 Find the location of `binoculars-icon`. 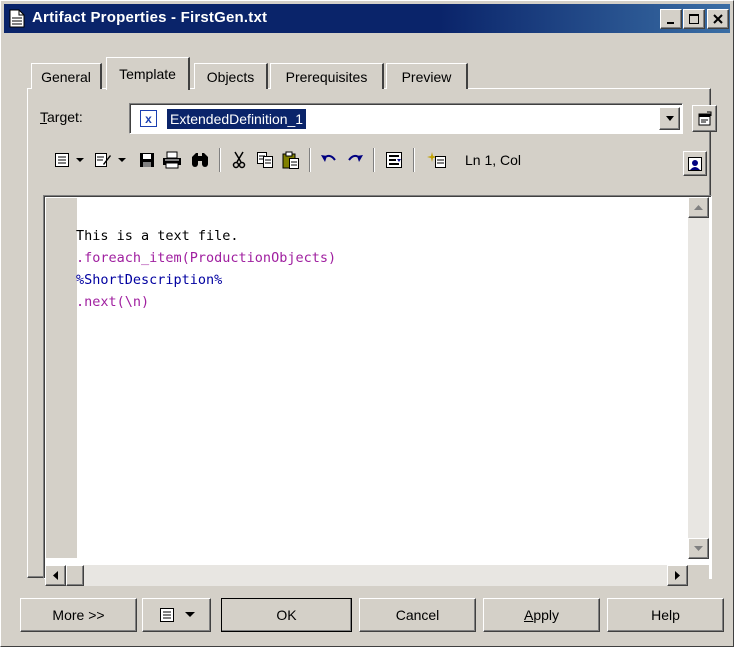

binoculars-icon is located at coordinates (200, 160).